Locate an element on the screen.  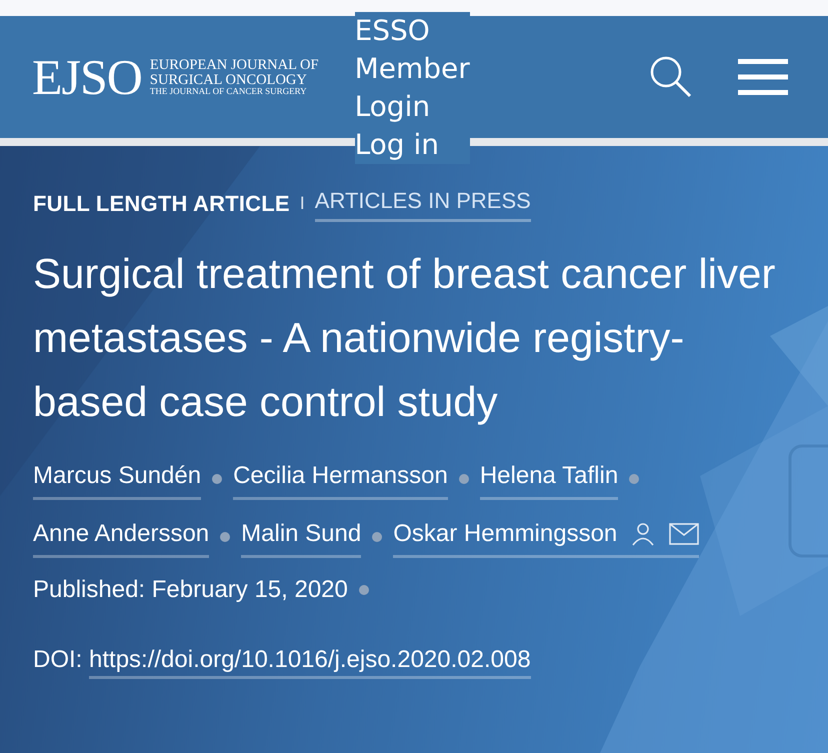
author-link: Marcus Sundén is located at coordinates (117, 479).